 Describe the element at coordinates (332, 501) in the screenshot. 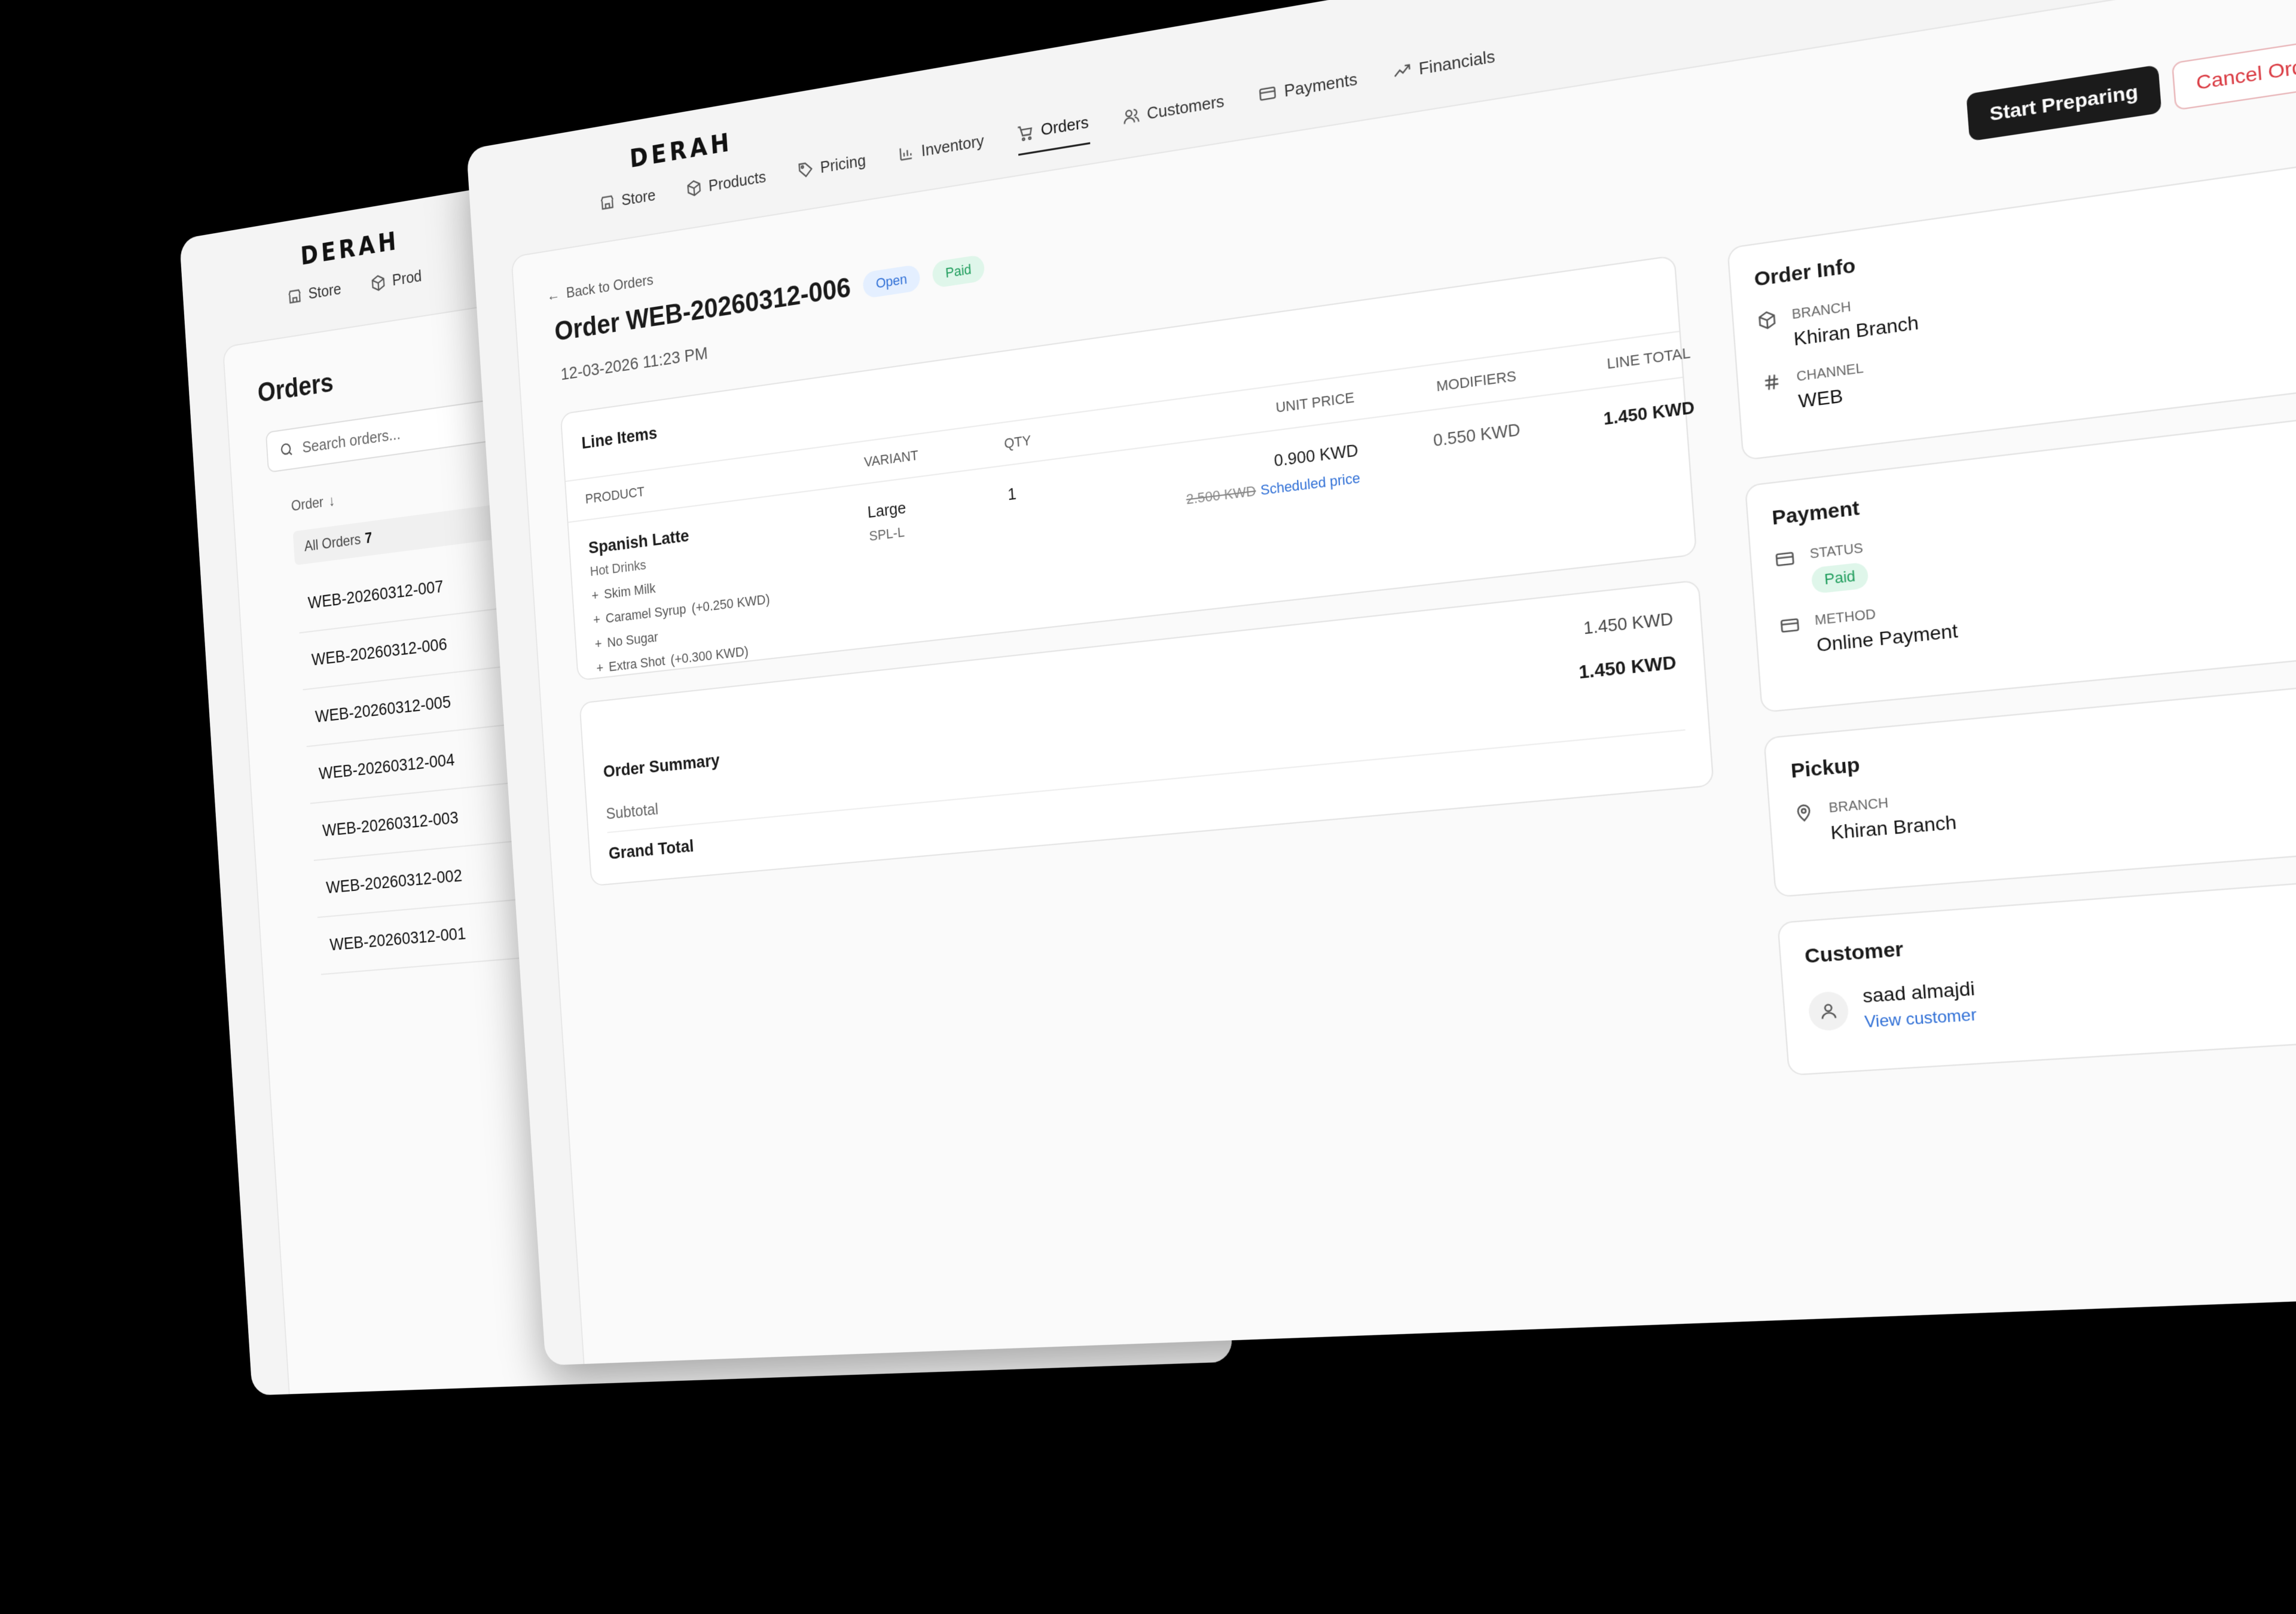

I see `arrow-down-icon: ↓` at that location.